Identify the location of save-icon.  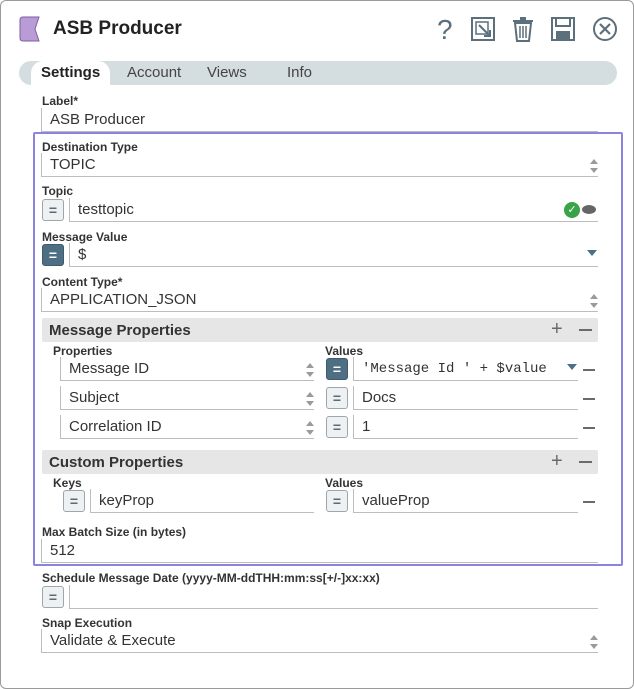
(563, 29).